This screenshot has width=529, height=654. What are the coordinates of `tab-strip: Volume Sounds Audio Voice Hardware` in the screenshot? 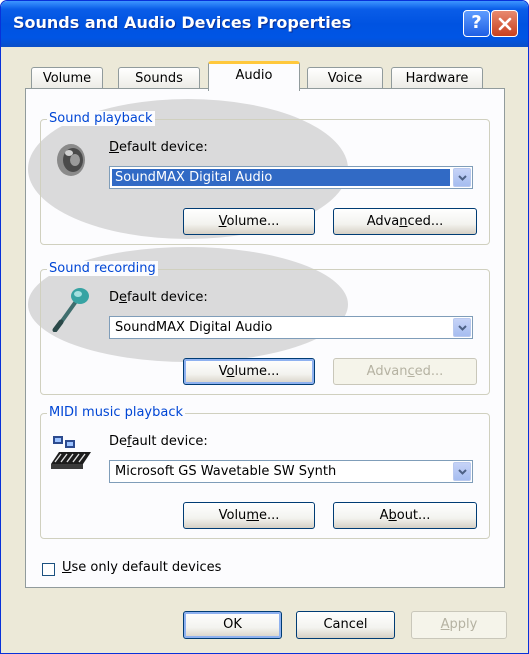 It's located at (264, 69).